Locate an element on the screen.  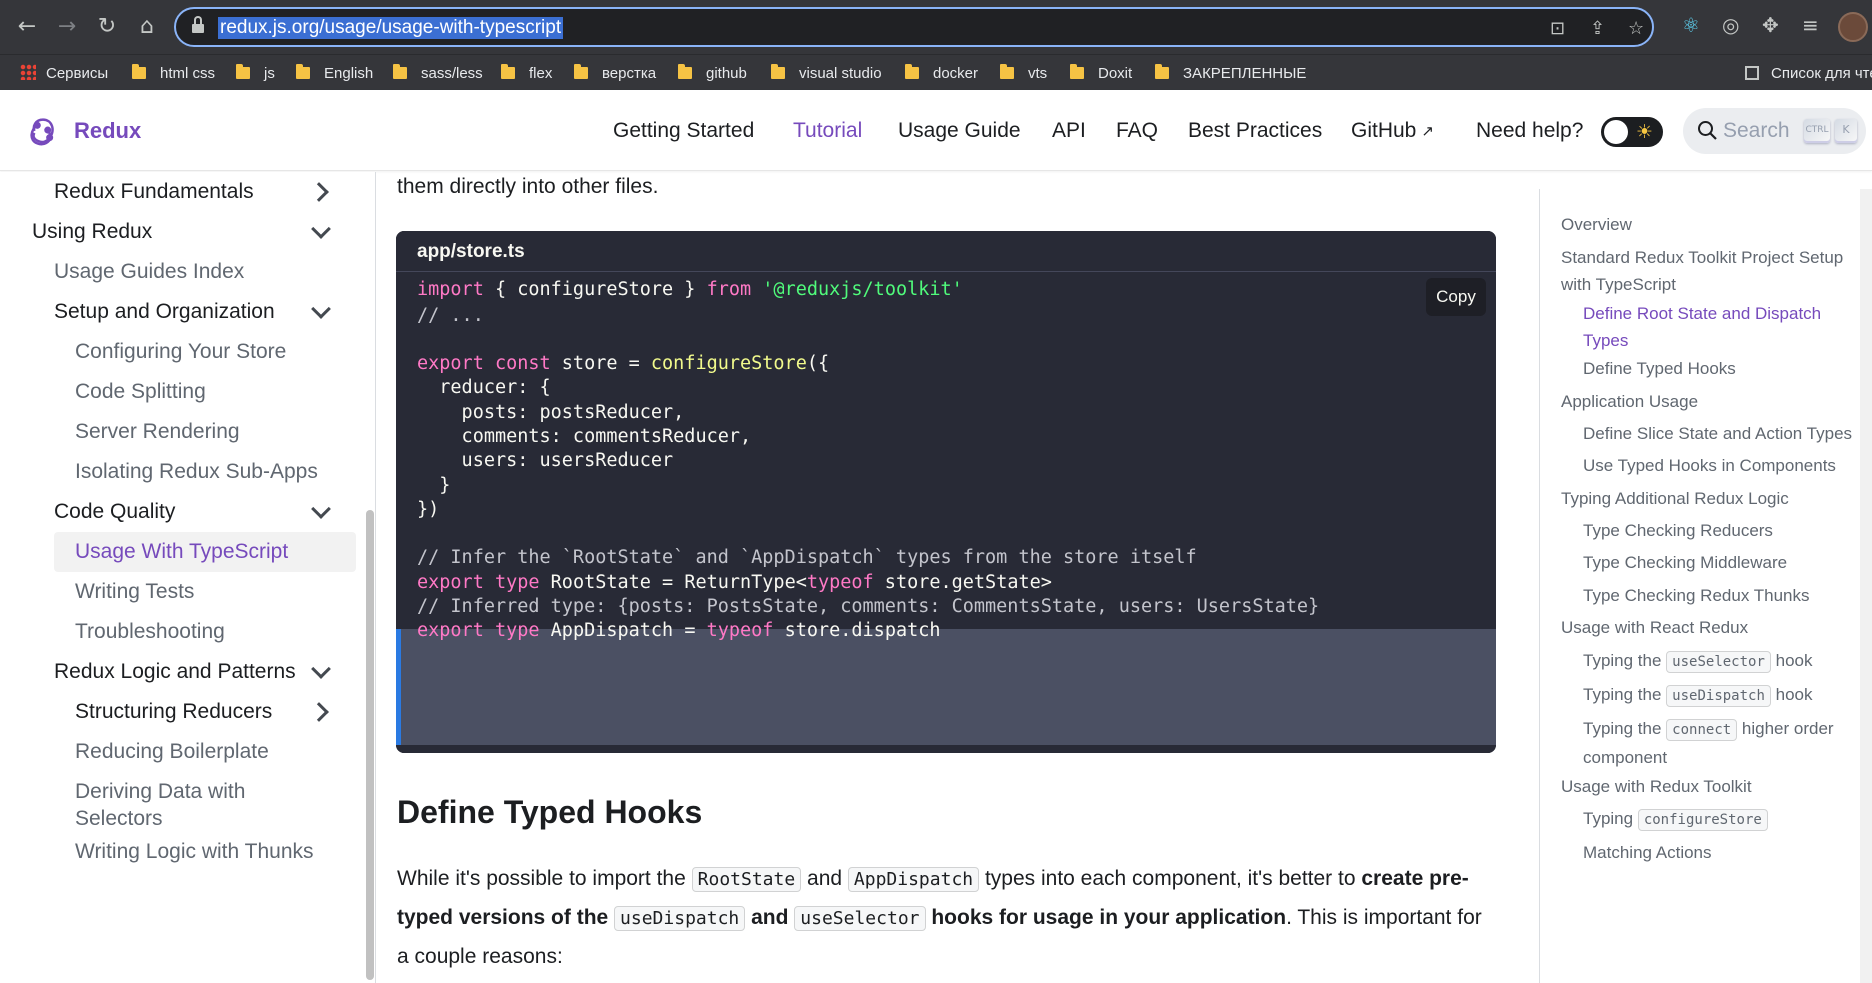
toc-item-usage-with-redux-toolkit: Usage with Redux Toolkit is located at coordinates (1656, 786).